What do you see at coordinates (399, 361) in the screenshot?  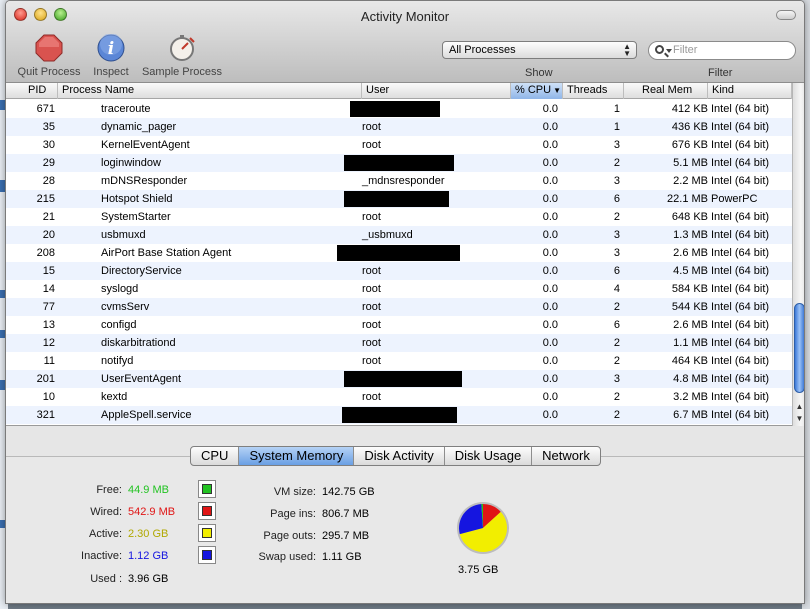 I see `table-row: 11 notifyd root 0.0 2 464 KB Intel (64 bit)` at bounding box center [399, 361].